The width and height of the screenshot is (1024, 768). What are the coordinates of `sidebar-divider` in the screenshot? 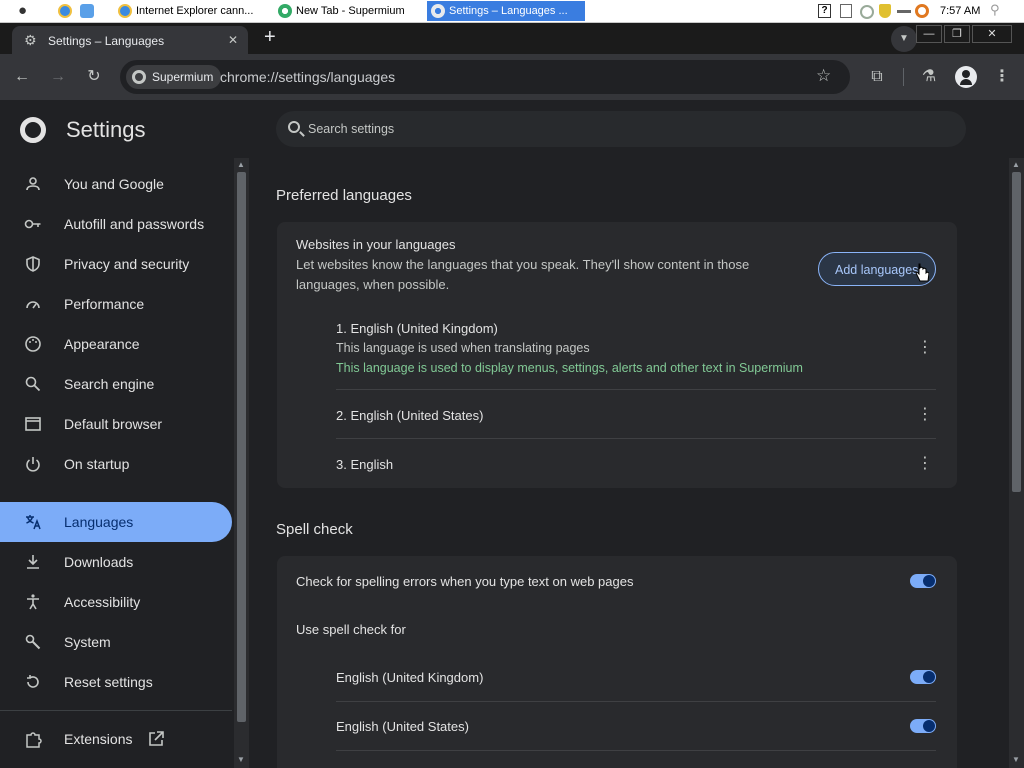 It's located at (116, 710).